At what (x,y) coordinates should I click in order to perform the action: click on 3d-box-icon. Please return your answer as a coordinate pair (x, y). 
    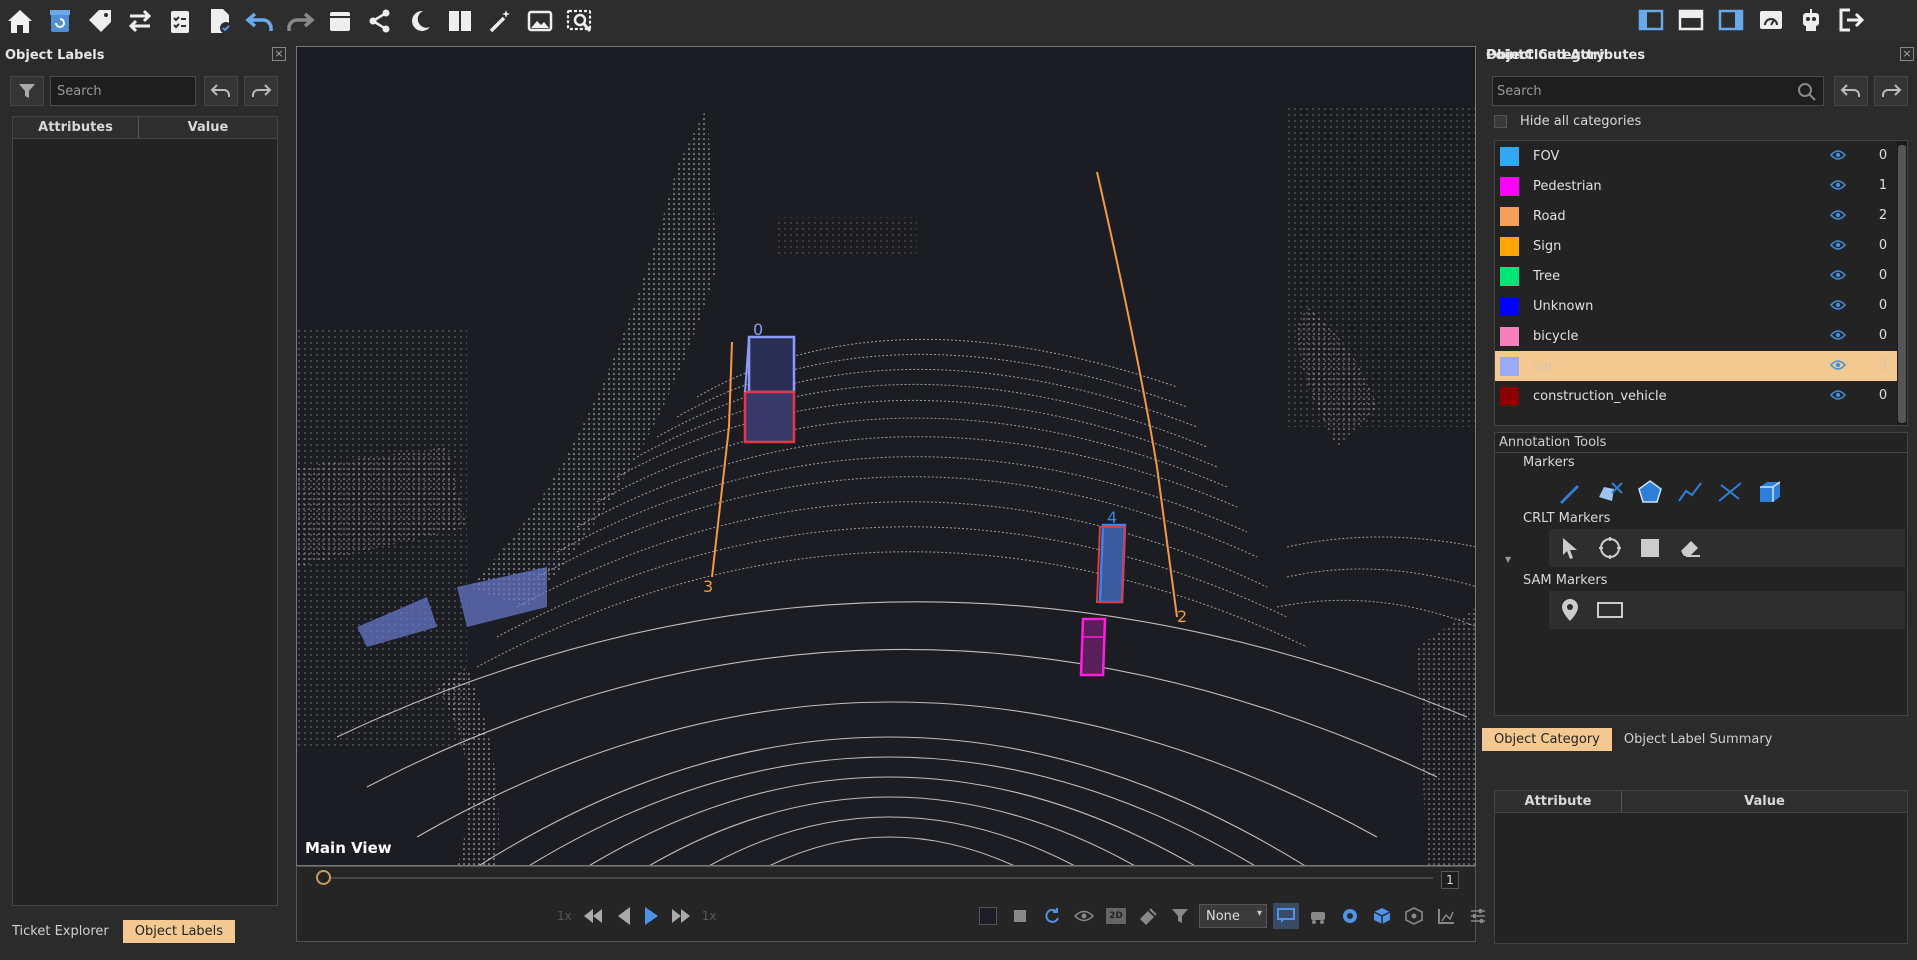
    Looking at the image, I should click on (1414, 916).